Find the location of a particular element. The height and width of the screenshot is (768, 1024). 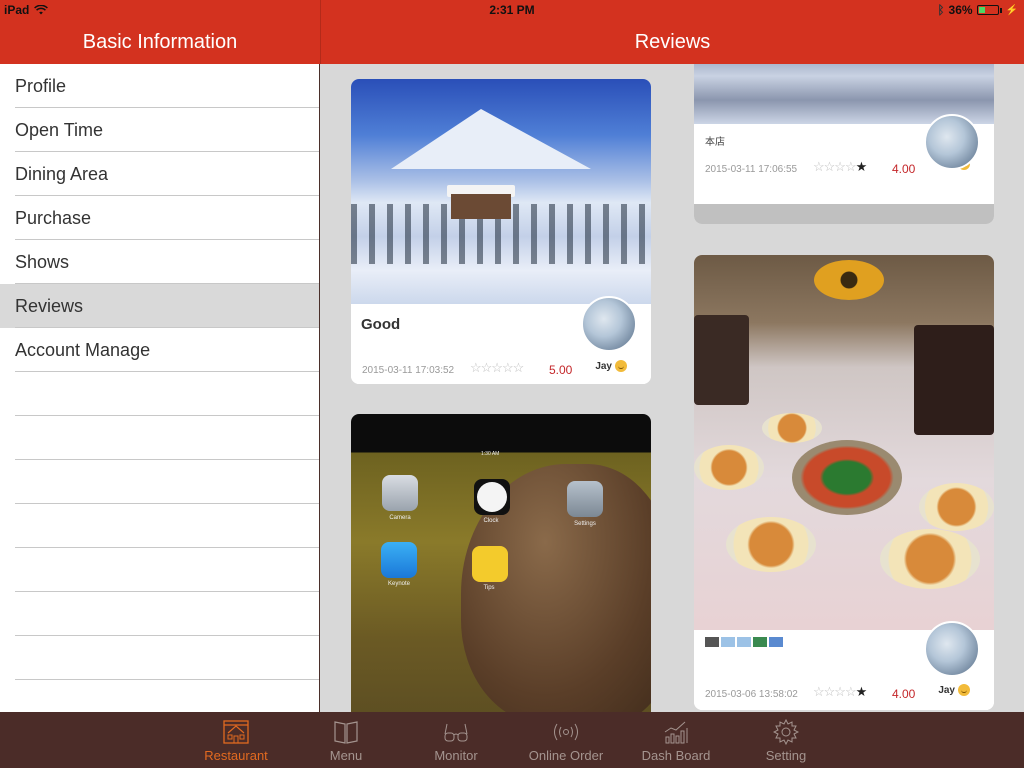

glasses-icon is located at coordinates (456, 732).